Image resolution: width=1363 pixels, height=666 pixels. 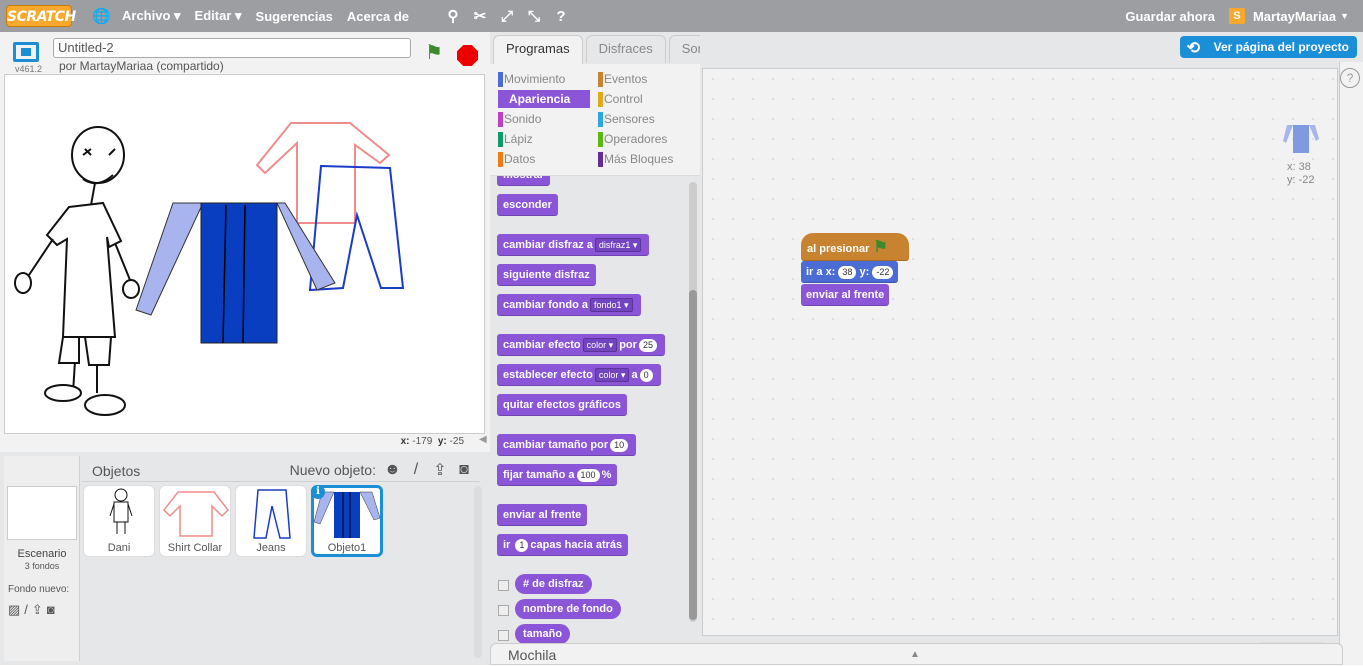 I want to click on tab-programas: Programas, so click(x=538, y=50).